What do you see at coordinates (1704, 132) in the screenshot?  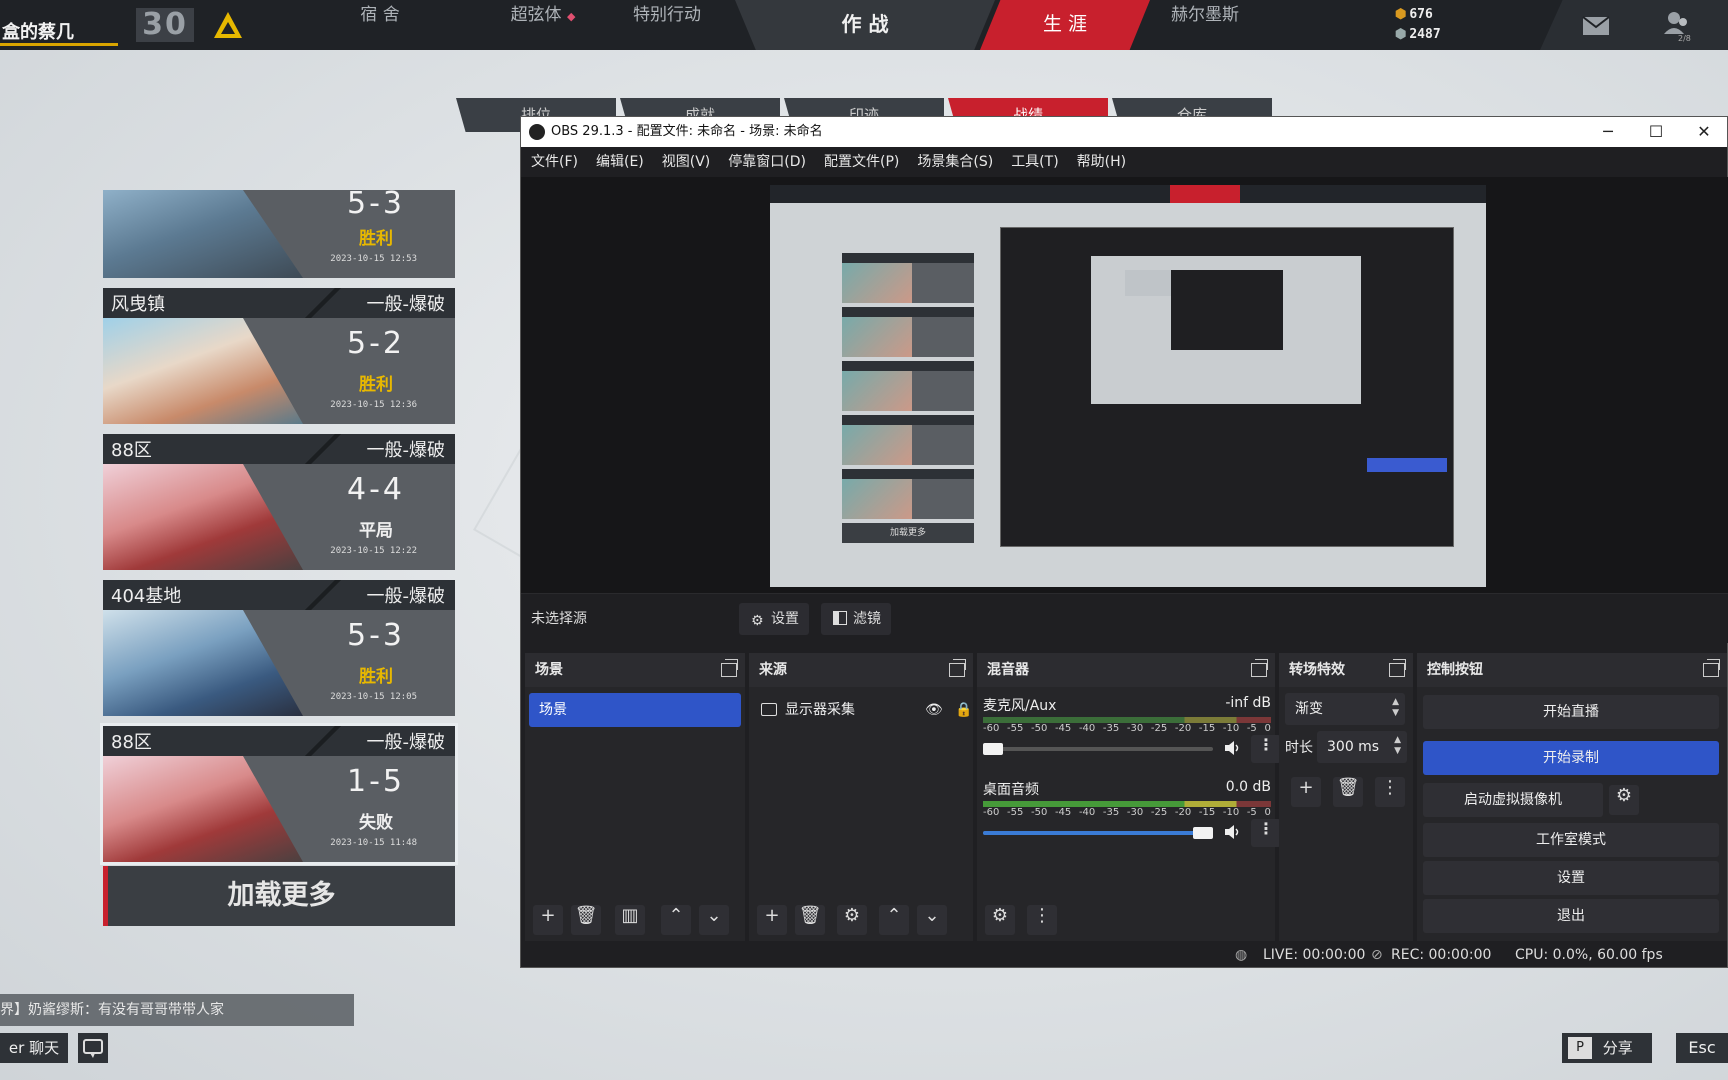 I see `close-icon: ✕` at bounding box center [1704, 132].